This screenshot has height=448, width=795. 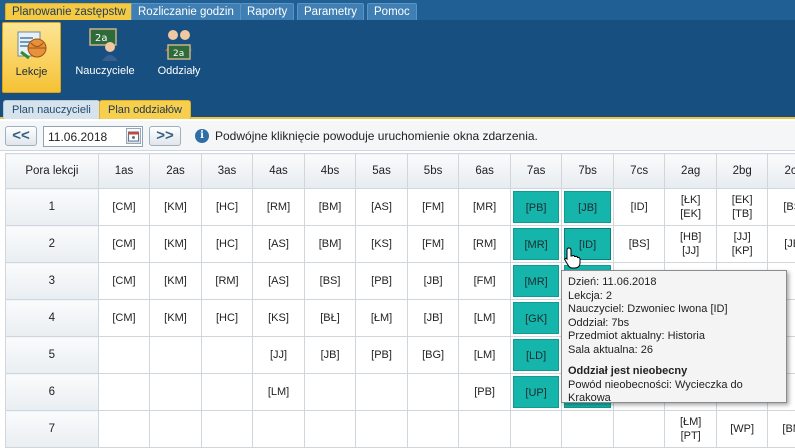 I want to click on menu-tab-rozliczanie: Rozliczanie godzin, so click(x=186, y=11).